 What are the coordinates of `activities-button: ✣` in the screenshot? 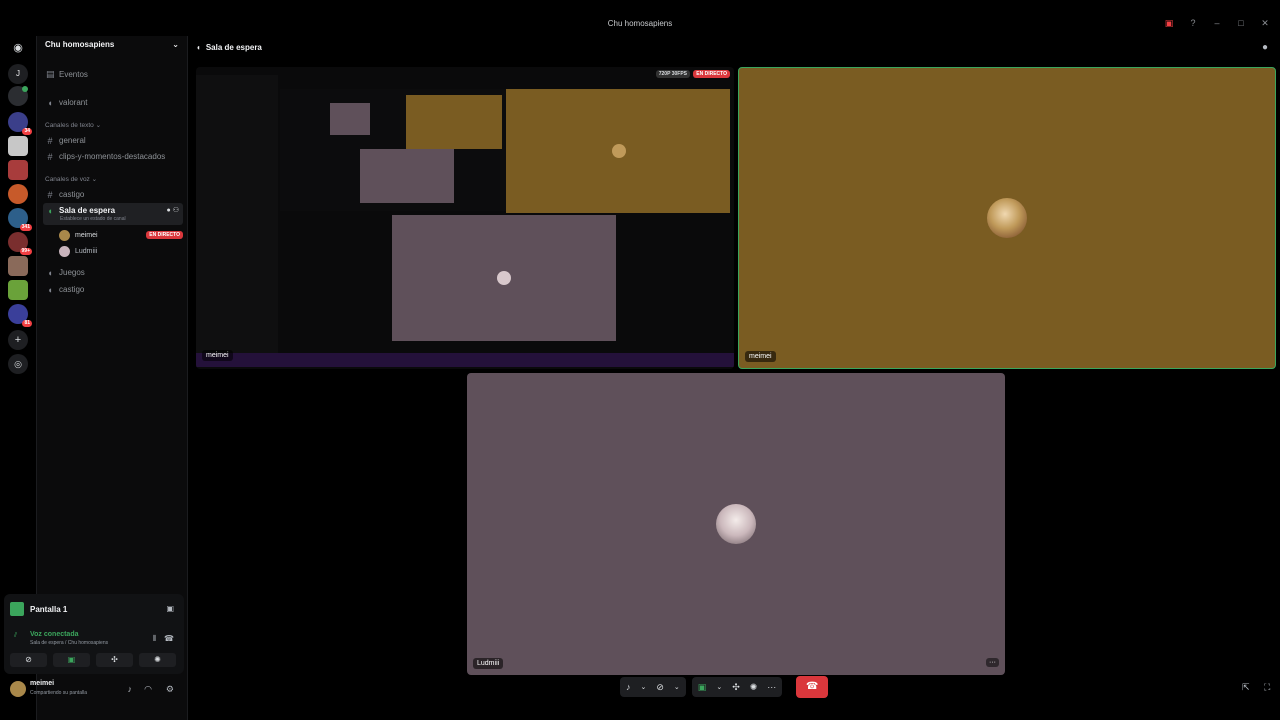 It's located at (114, 660).